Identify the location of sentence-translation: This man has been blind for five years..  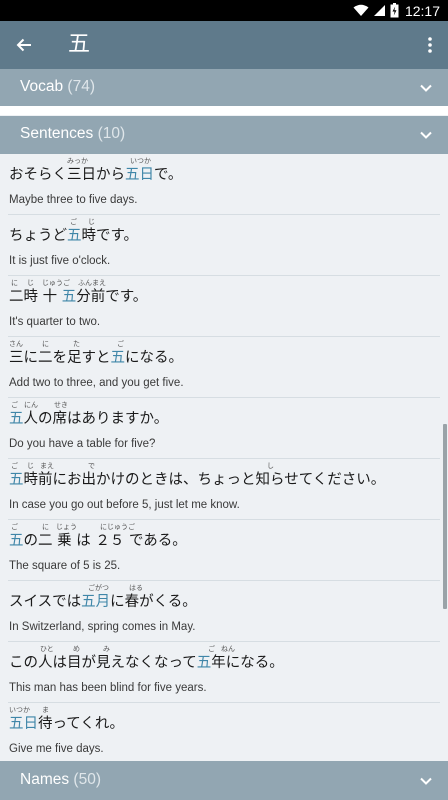
(108, 688).